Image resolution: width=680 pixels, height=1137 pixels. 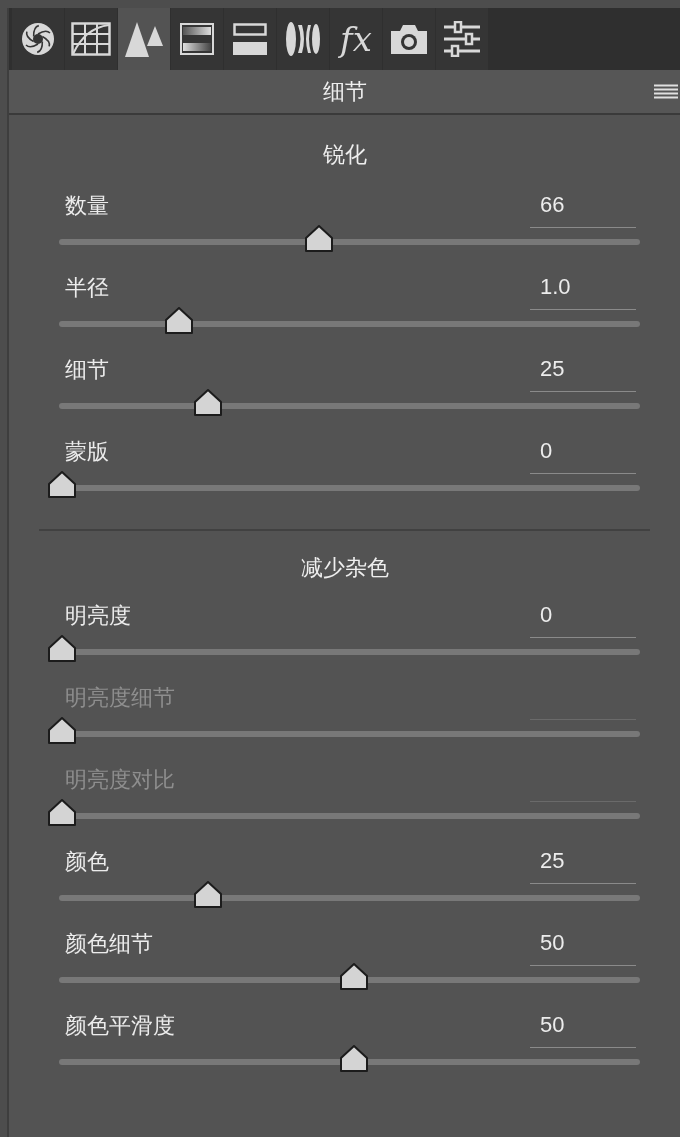 I want to click on sliders-icon, so click(x=462, y=39).